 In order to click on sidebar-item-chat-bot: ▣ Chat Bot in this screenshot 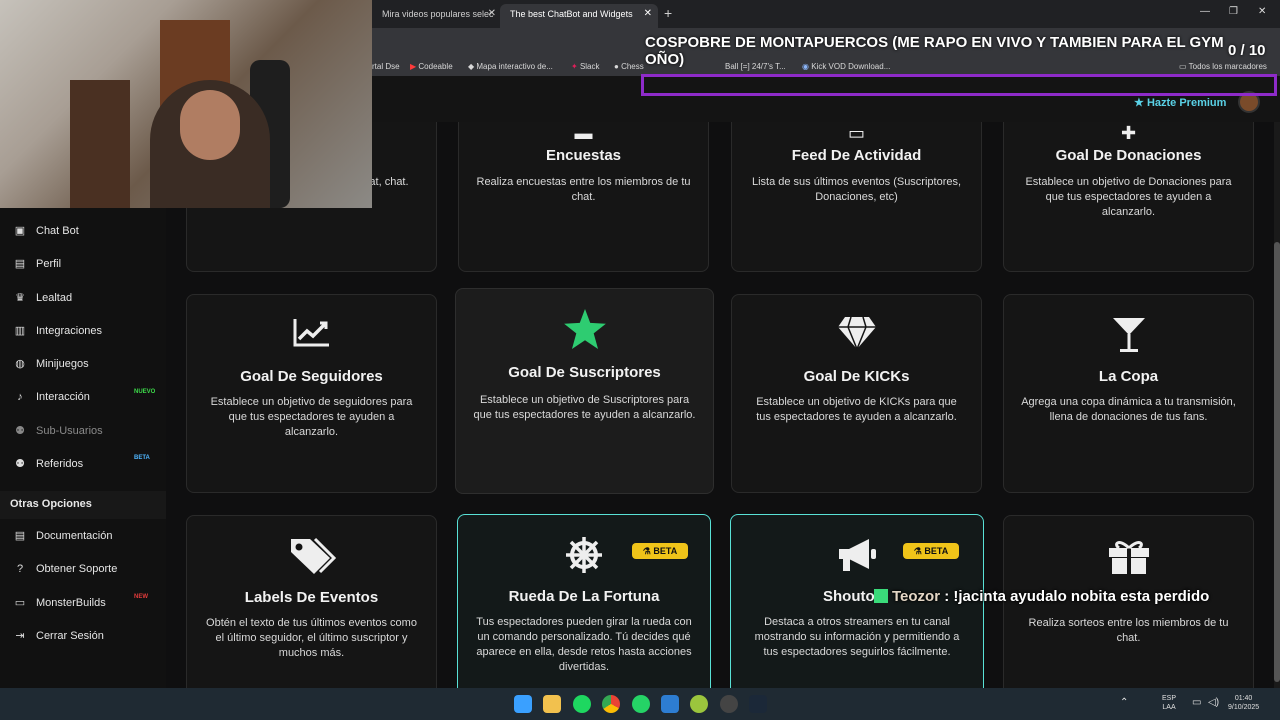, I will do `click(45, 231)`.